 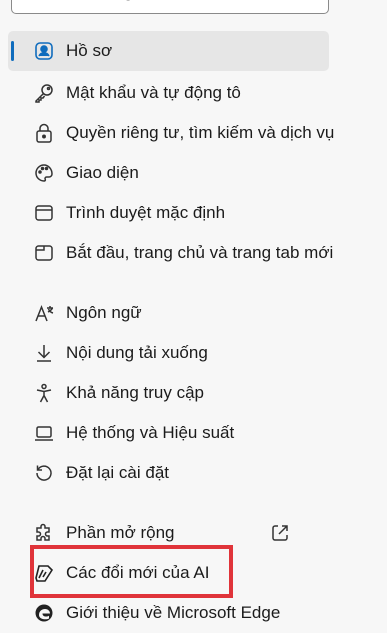 What do you see at coordinates (102, 172) in the screenshot?
I see `sidebar-item-label: Giao diện` at bounding box center [102, 172].